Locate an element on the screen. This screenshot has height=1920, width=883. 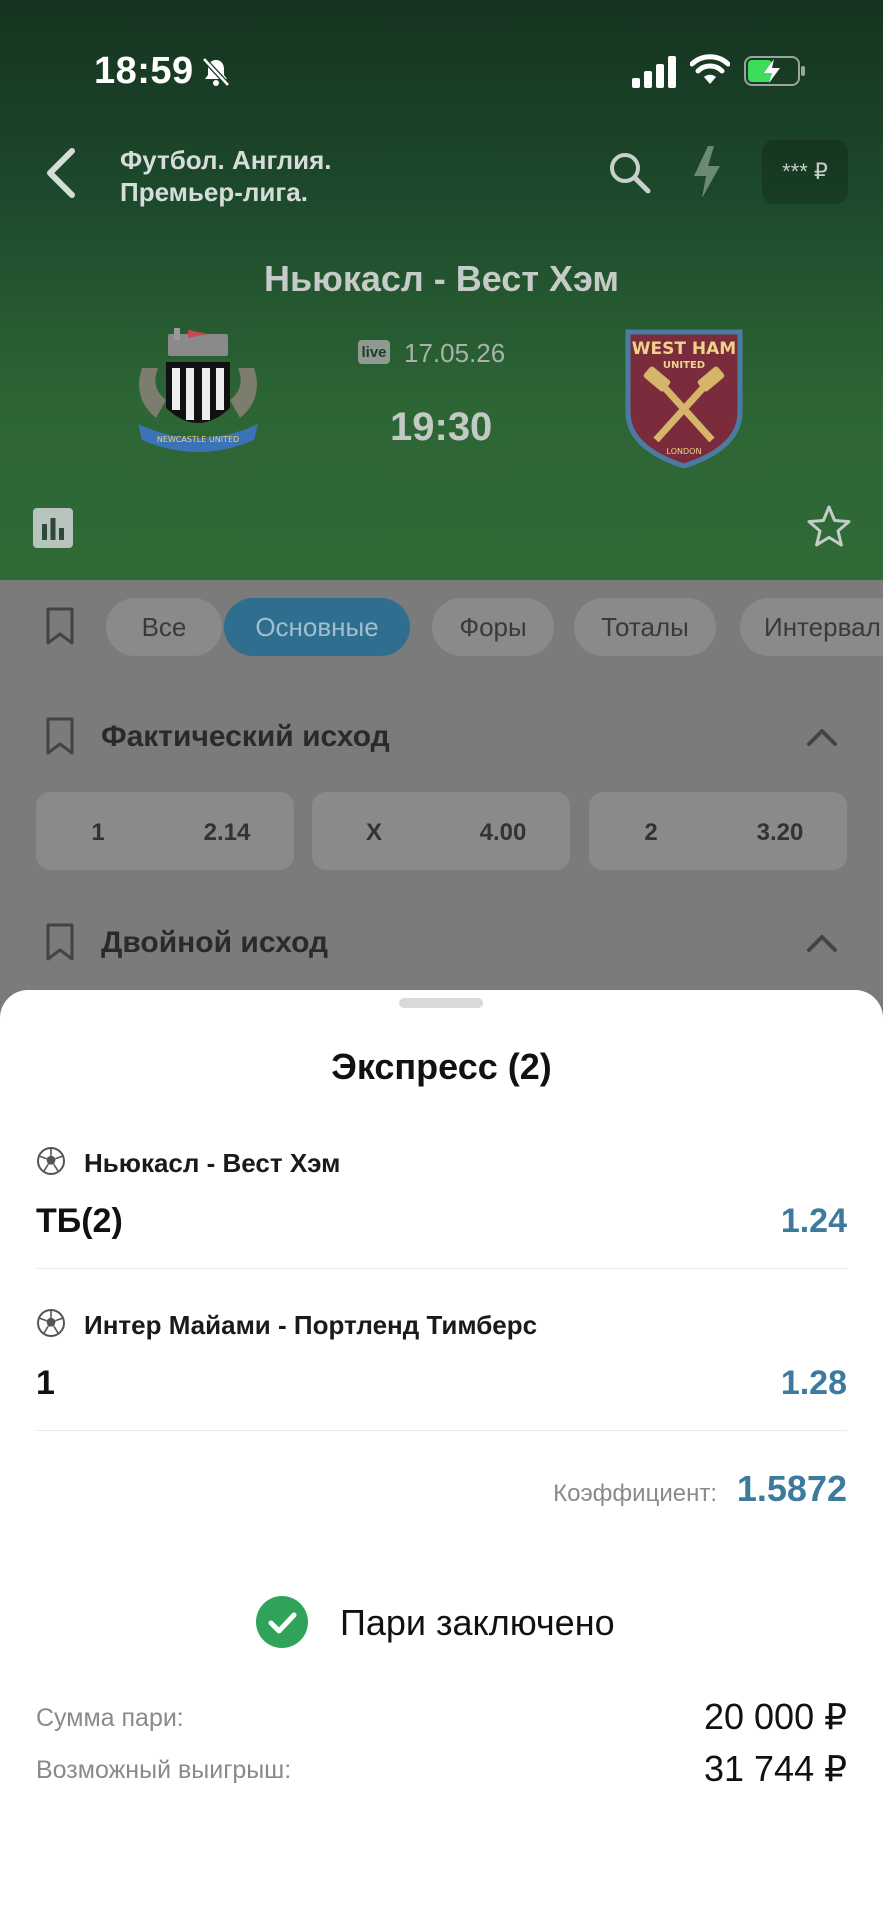
stats-button is located at coordinates (53, 528).